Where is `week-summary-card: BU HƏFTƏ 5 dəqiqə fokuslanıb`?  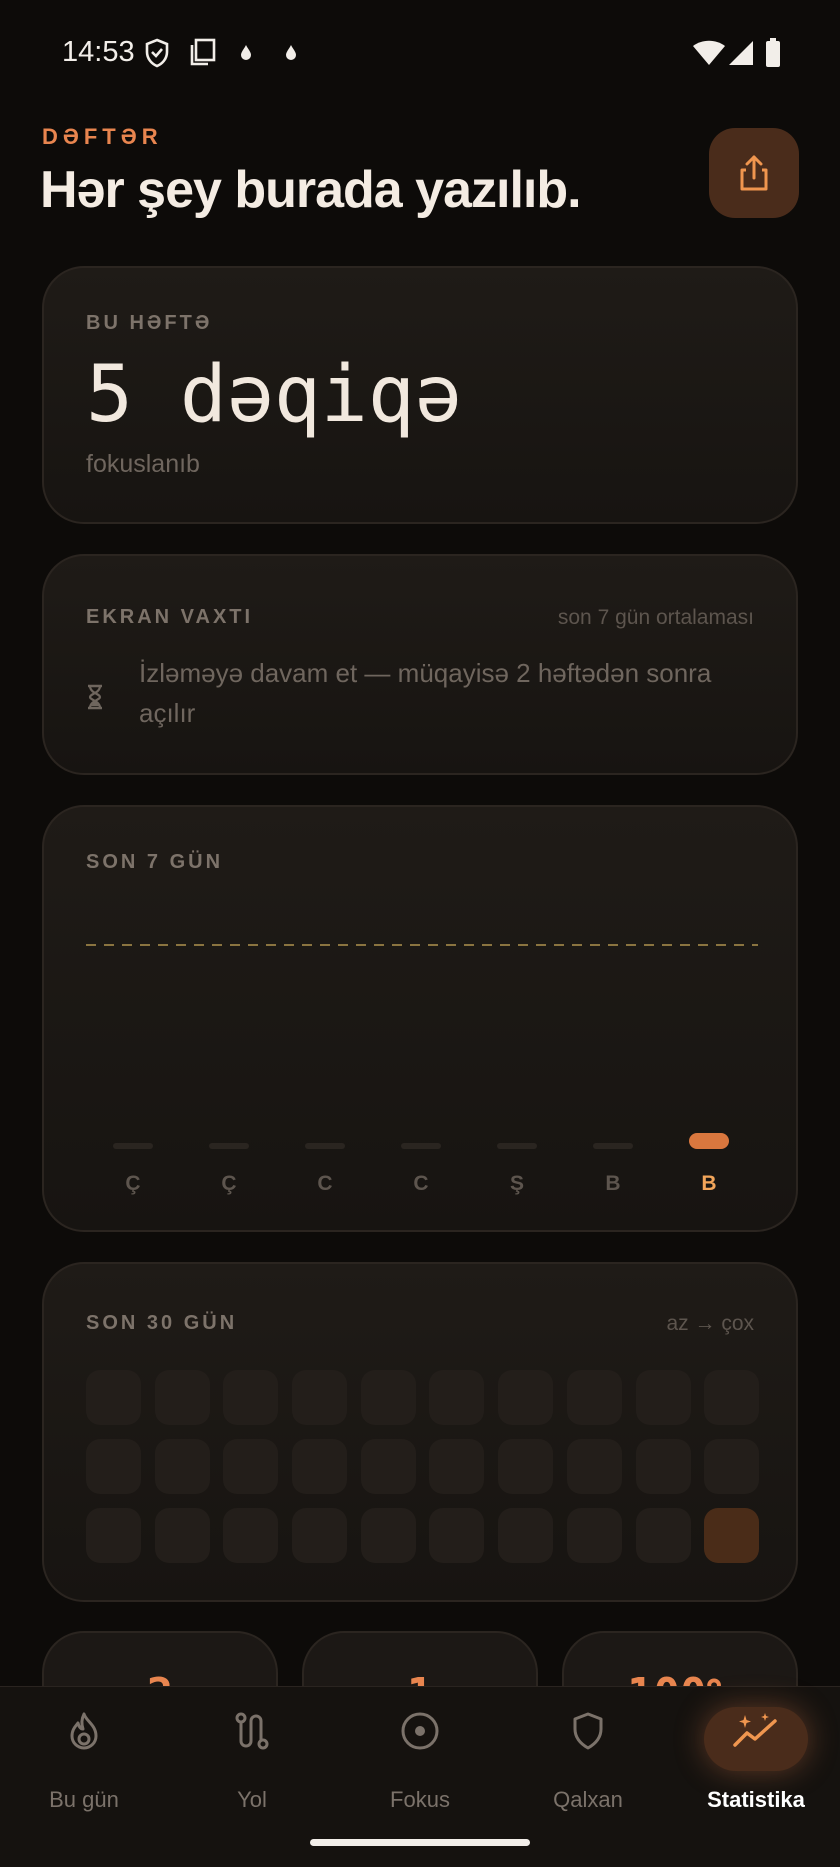
week-summary-card: BU HƏFTƏ 5 dəqiqə fokuslanıb is located at coordinates (420, 395).